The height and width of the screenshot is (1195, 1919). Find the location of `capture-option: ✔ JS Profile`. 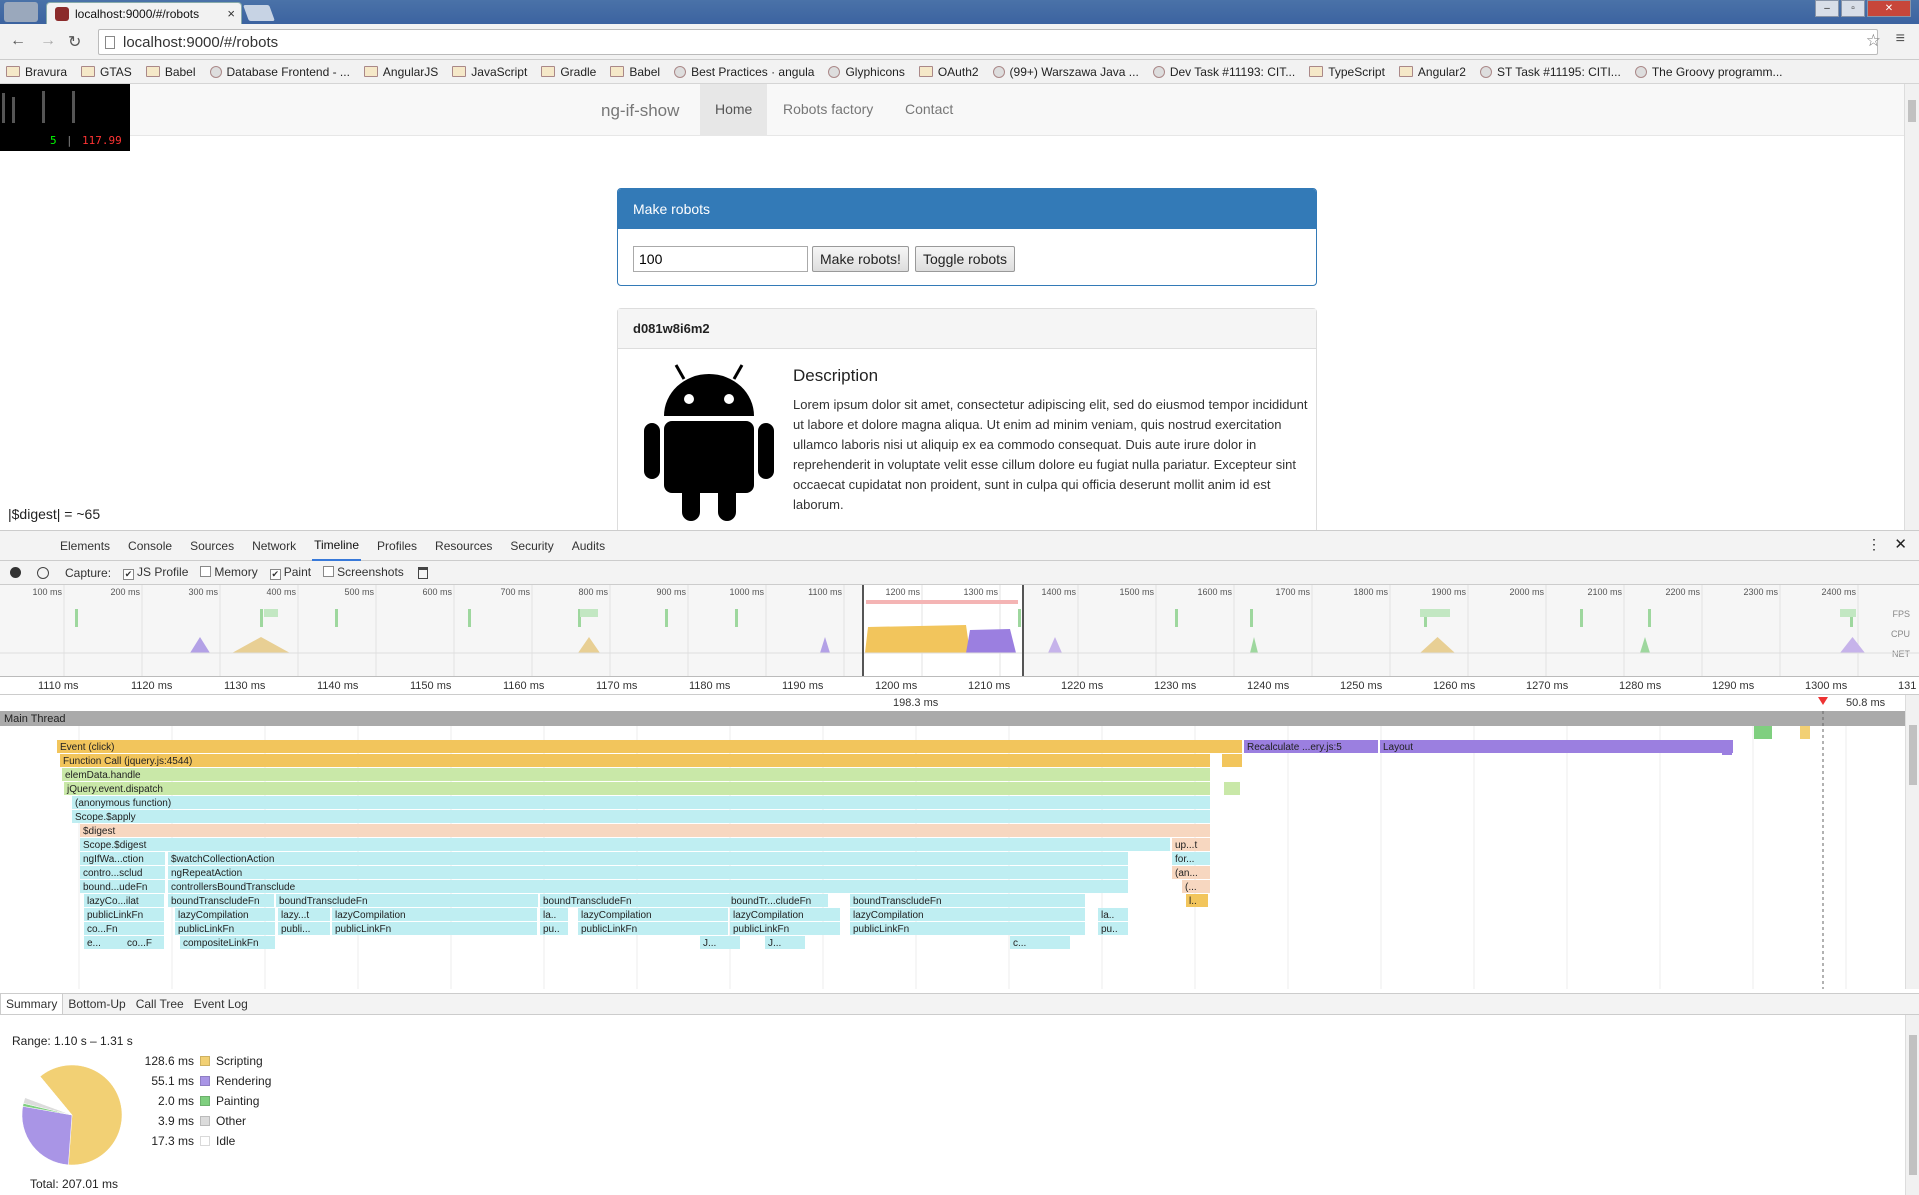

capture-option: ✔ JS Profile is located at coordinates (155, 572).